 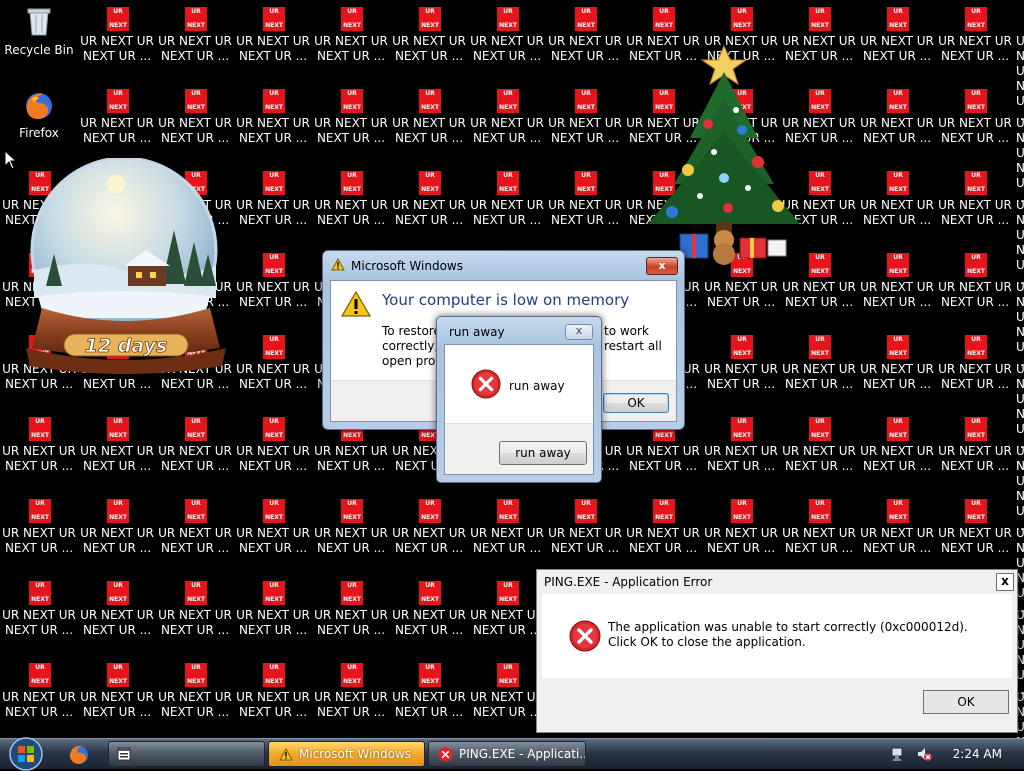 What do you see at coordinates (977, 754) in the screenshot?
I see `taskbar-clock: 2:24 AM` at bounding box center [977, 754].